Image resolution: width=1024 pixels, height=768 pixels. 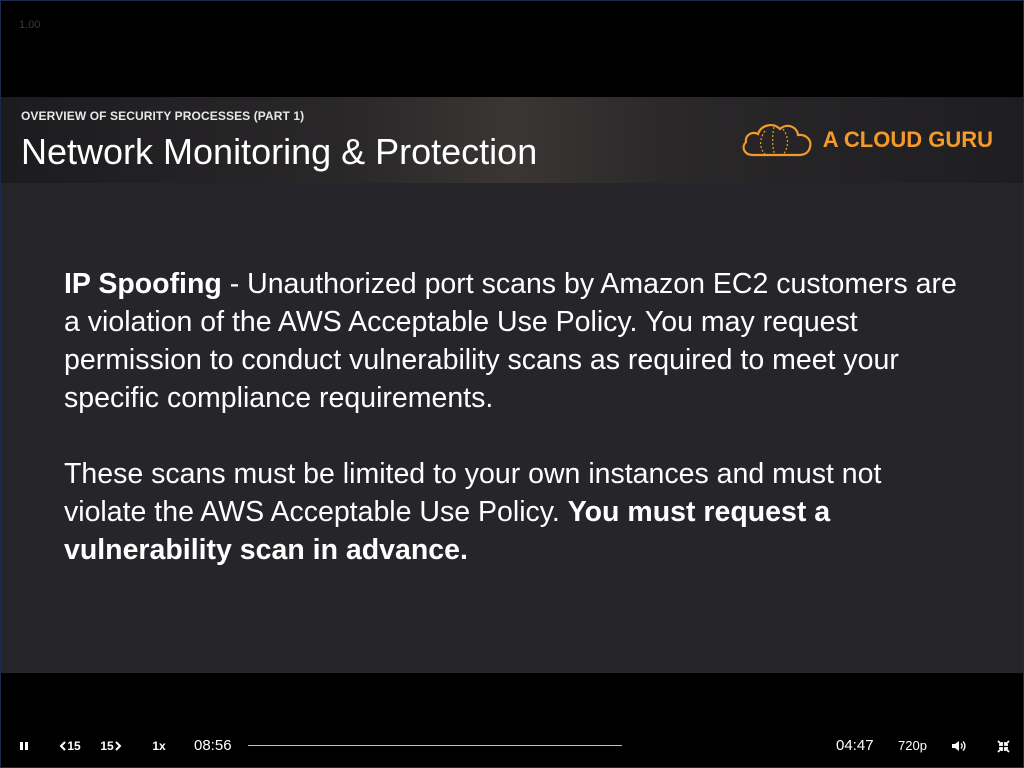 I want to click on playback-rate-label: 1x, so click(x=159, y=746).